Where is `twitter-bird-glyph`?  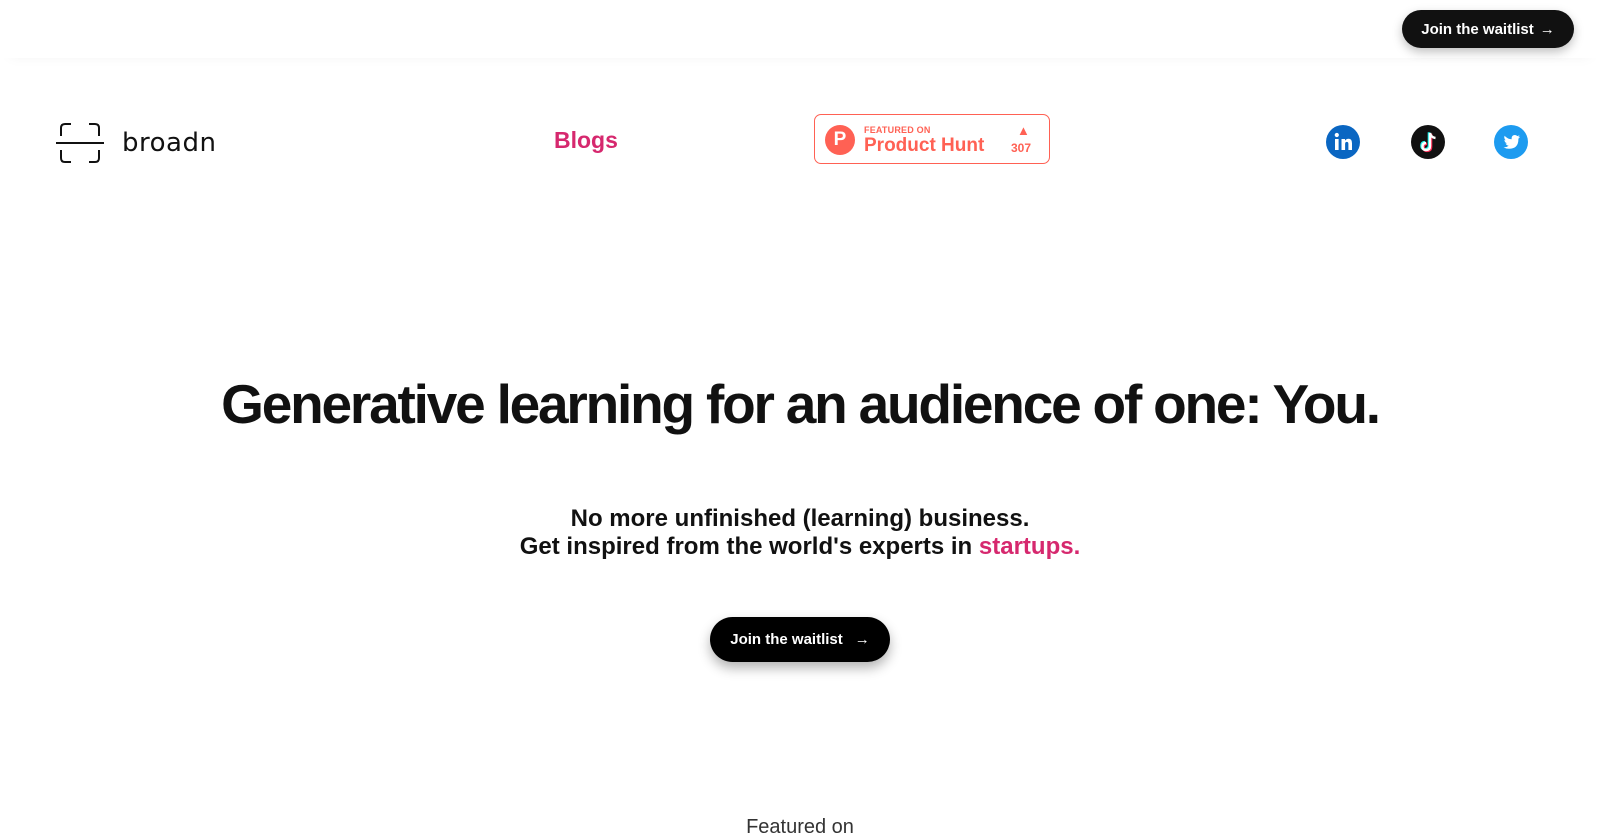 twitter-bird-glyph is located at coordinates (1511, 142).